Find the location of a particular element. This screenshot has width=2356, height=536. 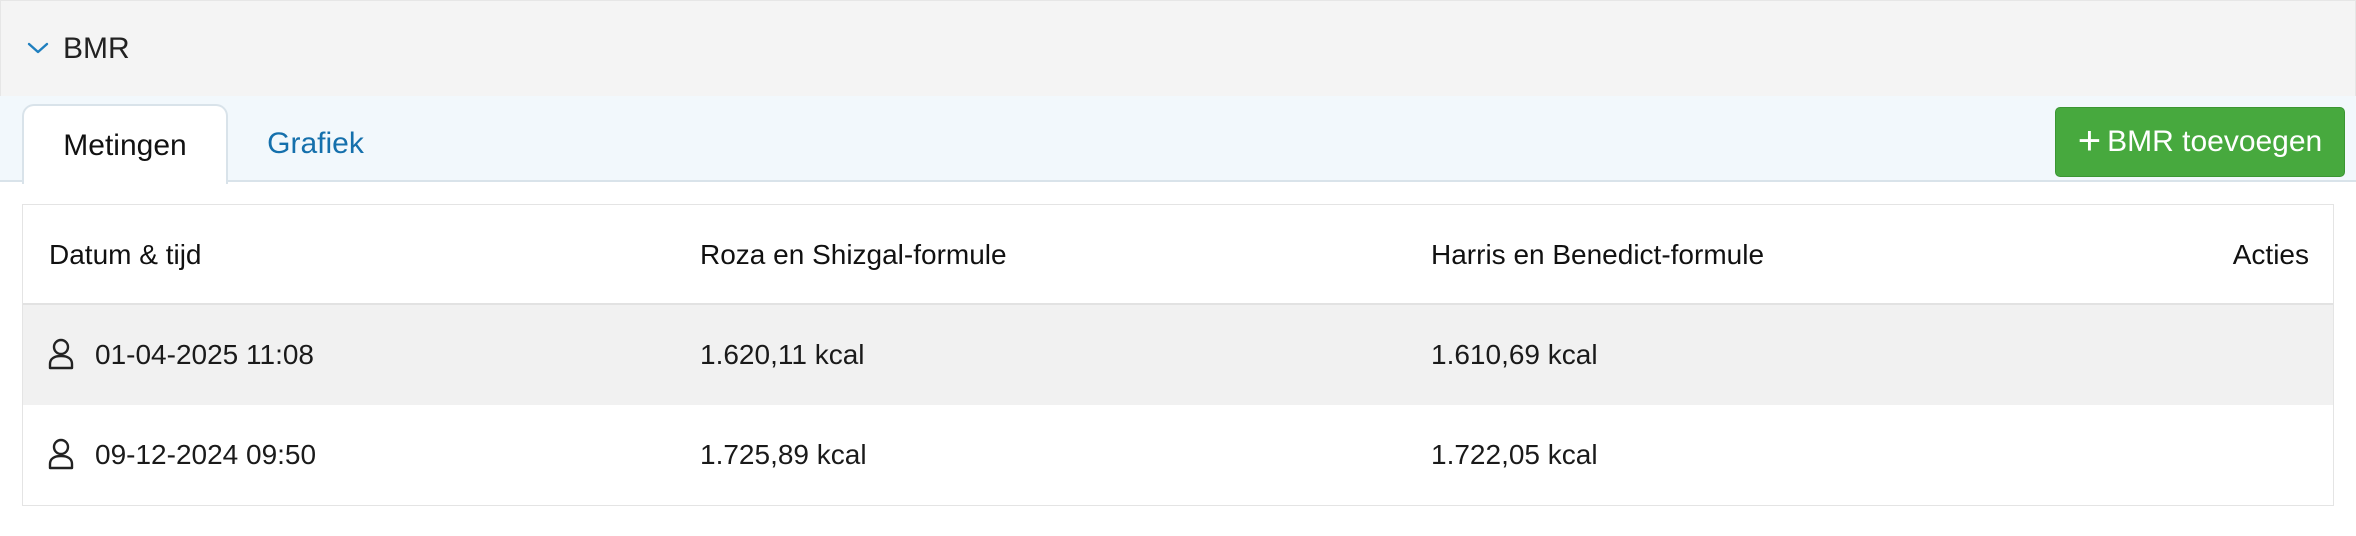

row-harris-value: 1.610,69 kcal is located at coordinates (1514, 354).